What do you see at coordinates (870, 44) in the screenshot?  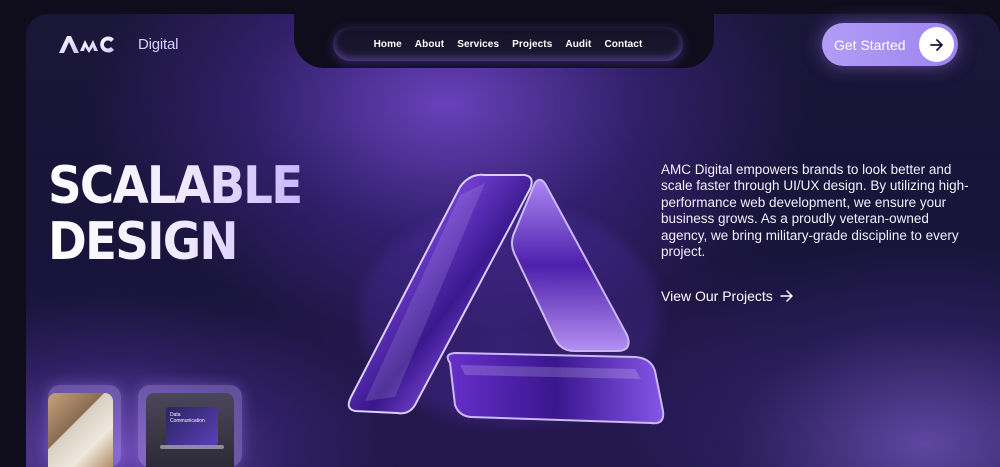 I see `get-started-label: Get Started` at bounding box center [870, 44].